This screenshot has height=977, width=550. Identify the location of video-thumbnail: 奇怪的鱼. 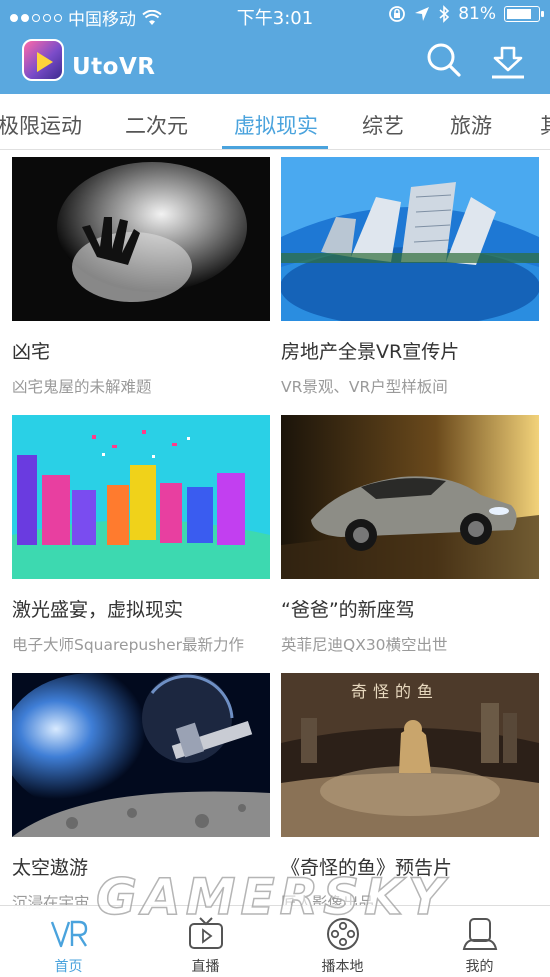
(410, 755).